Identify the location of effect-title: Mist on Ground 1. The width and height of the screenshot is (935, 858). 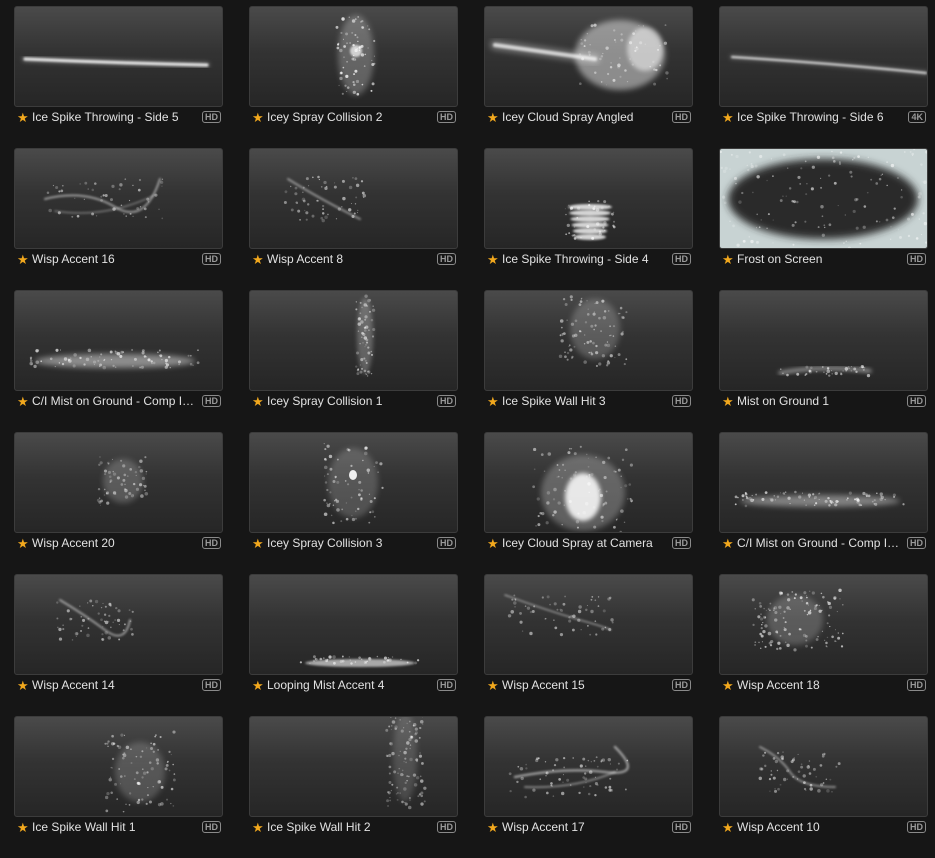
(822, 401).